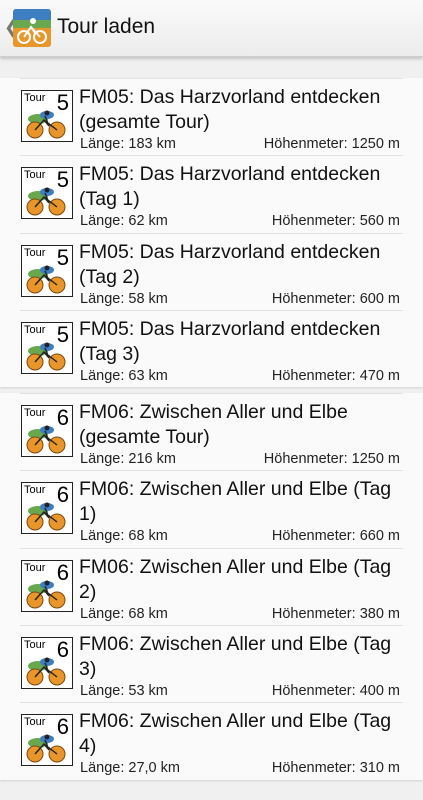 Image resolution: width=423 pixels, height=800 pixels. I want to click on tour-title: FM06: Zwischen Aller und Elbe (Tag 3), so click(235, 657).